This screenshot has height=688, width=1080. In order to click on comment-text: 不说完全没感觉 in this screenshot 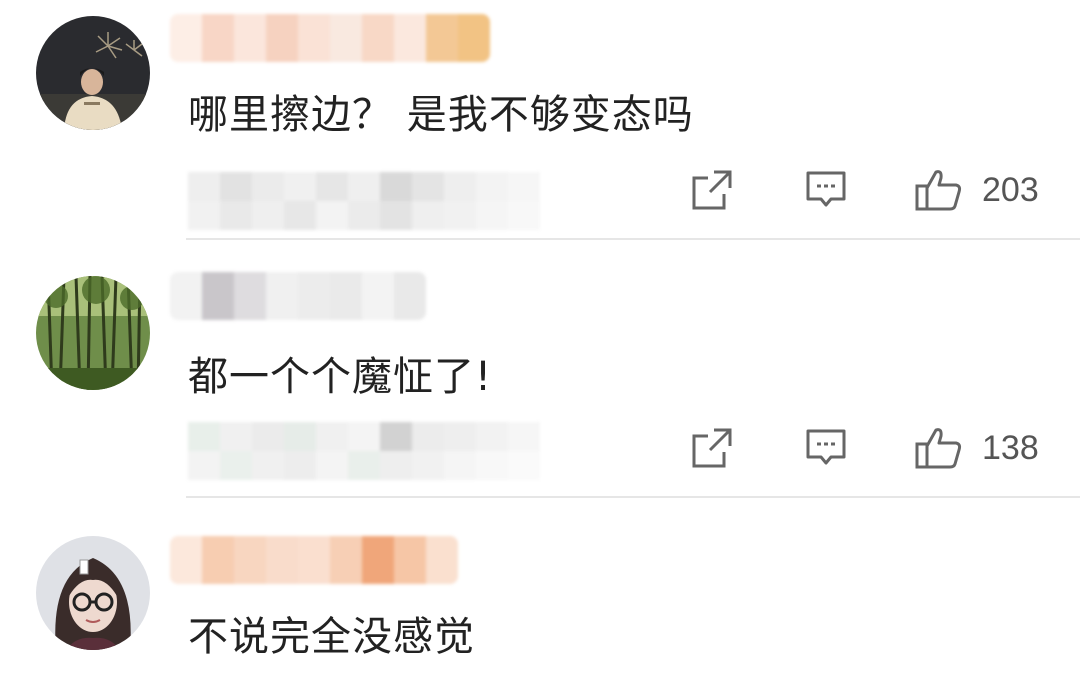, I will do `click(331, 637)`.